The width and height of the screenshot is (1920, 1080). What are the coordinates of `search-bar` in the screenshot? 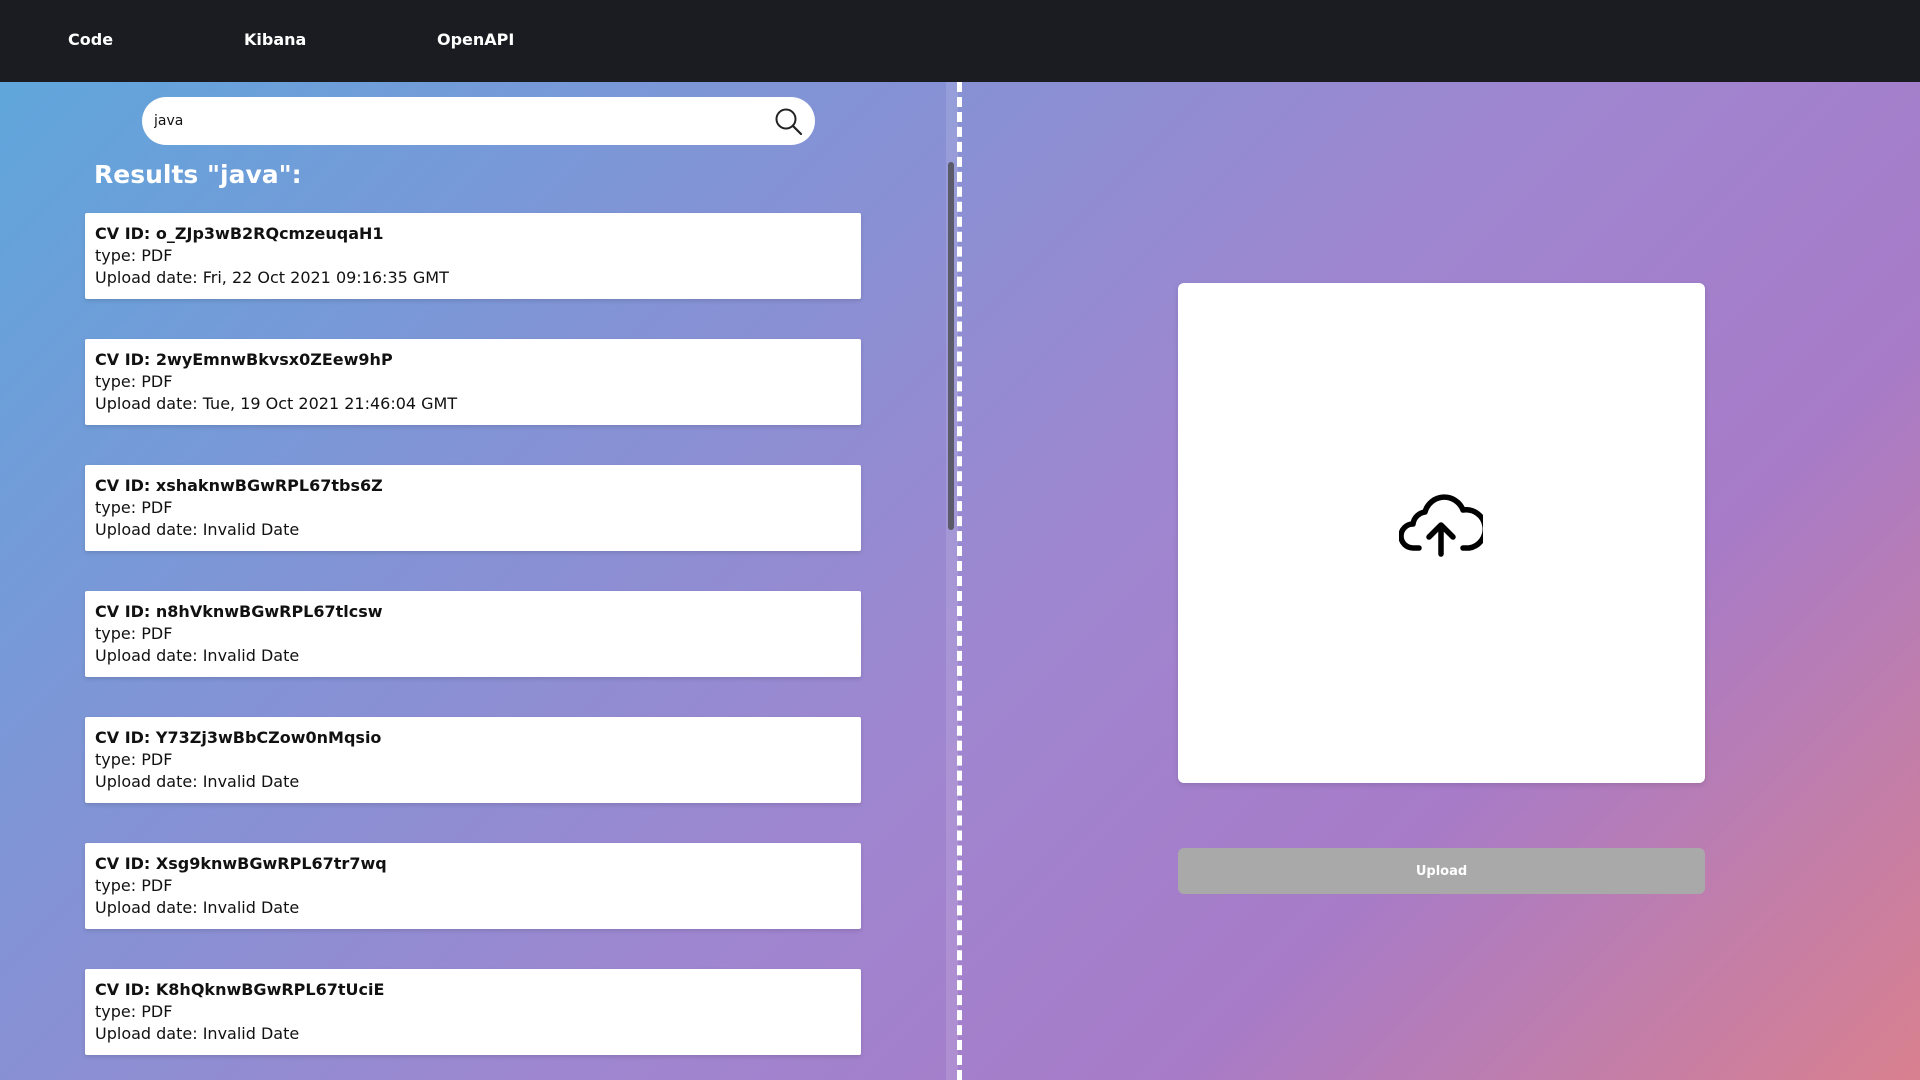 It's located at (478, 121).